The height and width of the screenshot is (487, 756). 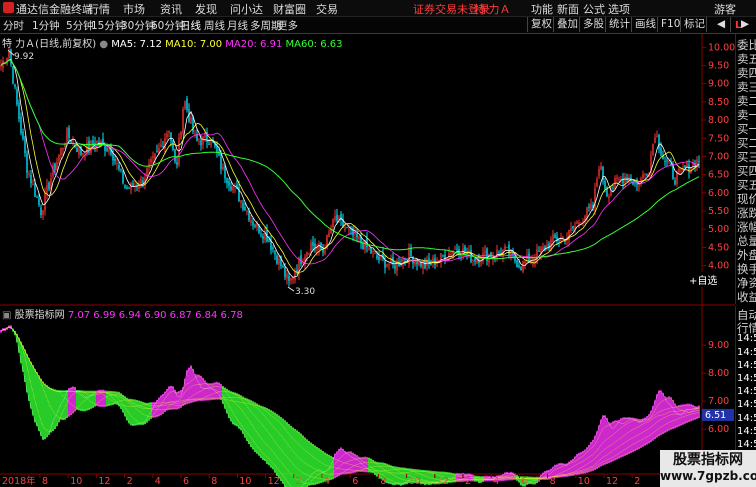 I want to click on btn-biaoji: 标记, so click(x=694, y=24).